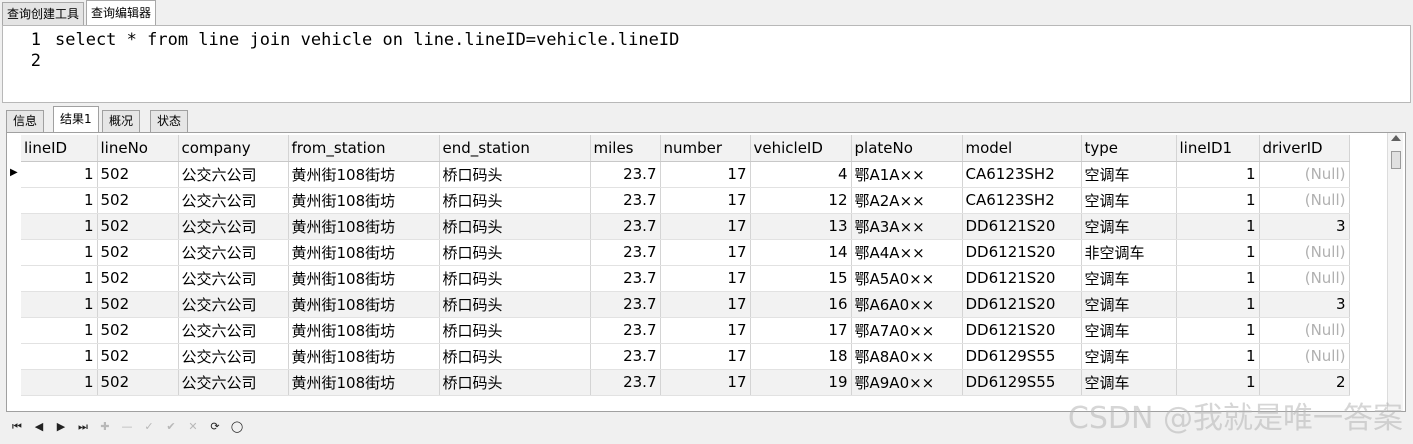 Image resolution: width=1413 pixels, height=444 pixels. I want to click on column-header-miles: miles, so click(625, 148).